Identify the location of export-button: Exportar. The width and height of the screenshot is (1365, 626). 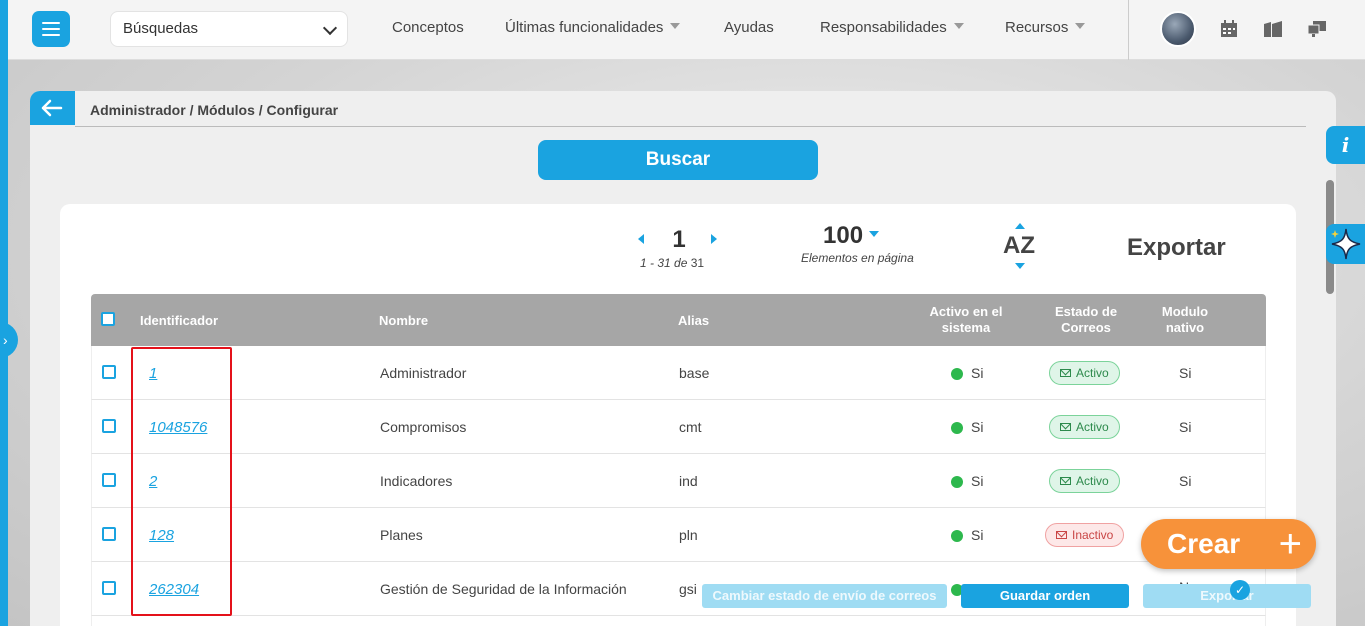
(1176, 248).